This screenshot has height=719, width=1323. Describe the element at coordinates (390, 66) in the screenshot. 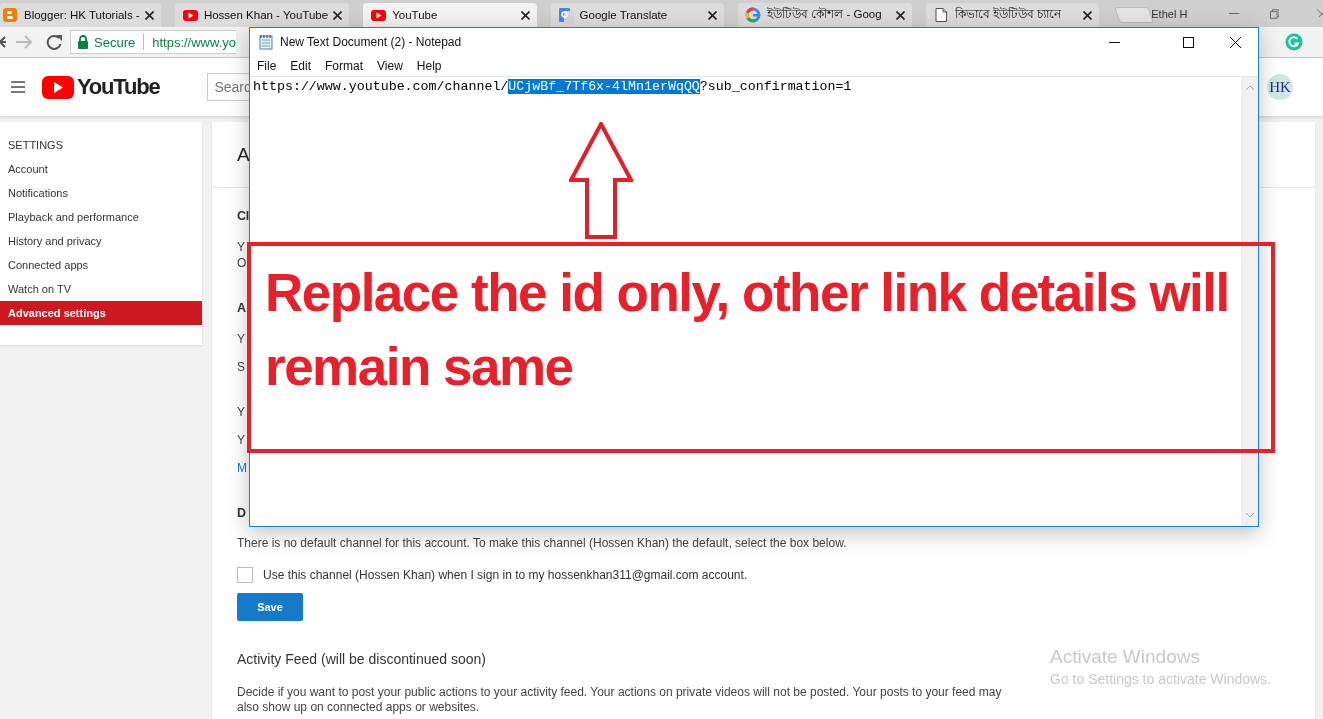

I see `menu-item: View` at that location.